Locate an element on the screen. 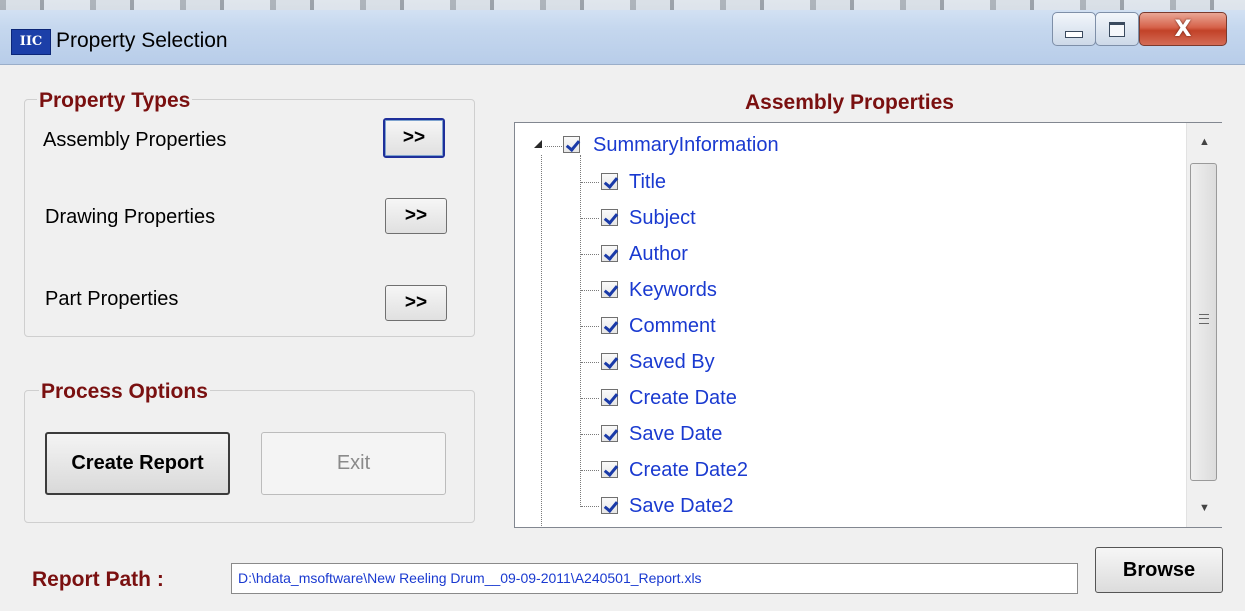 This screenshot has height=611, width=1245. collapse-arrow-icon is located at coordinates (538, 144).